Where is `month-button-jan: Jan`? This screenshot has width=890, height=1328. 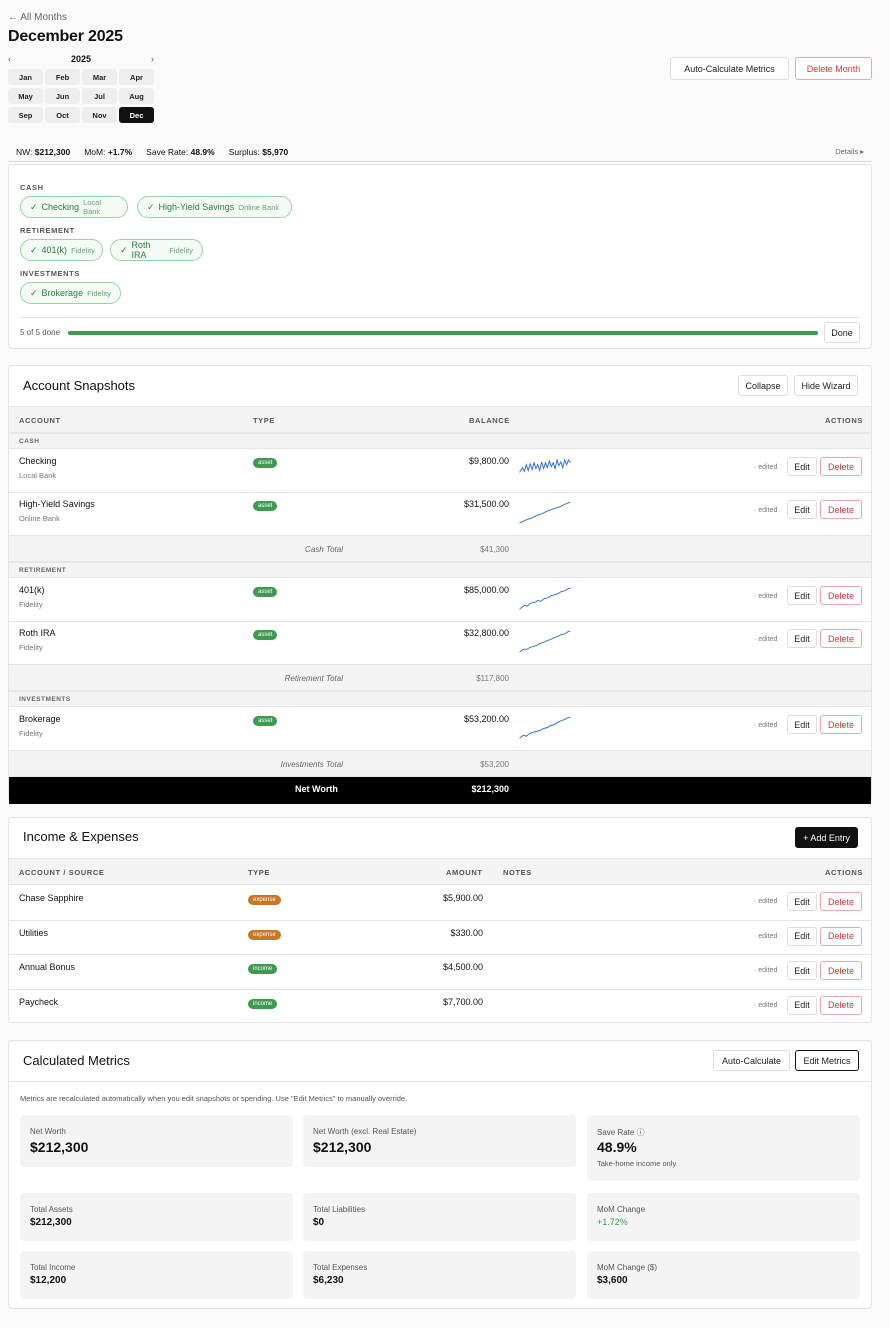
month-button-jan: Jan is located at coordinates (25, 77).